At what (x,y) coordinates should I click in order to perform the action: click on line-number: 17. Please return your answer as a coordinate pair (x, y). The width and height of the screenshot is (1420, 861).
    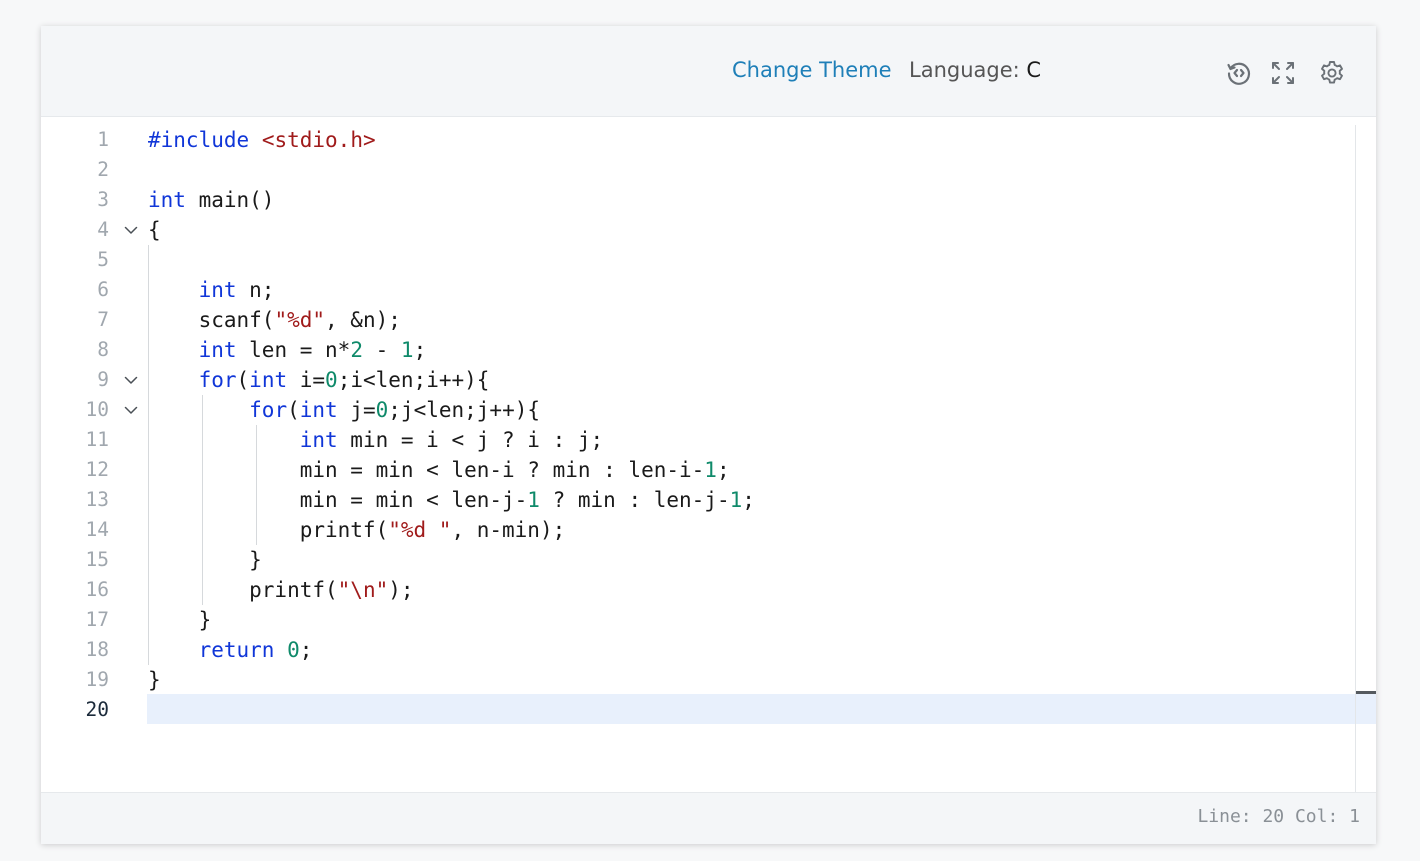
    Looking at the image, I should click on (97, 619).